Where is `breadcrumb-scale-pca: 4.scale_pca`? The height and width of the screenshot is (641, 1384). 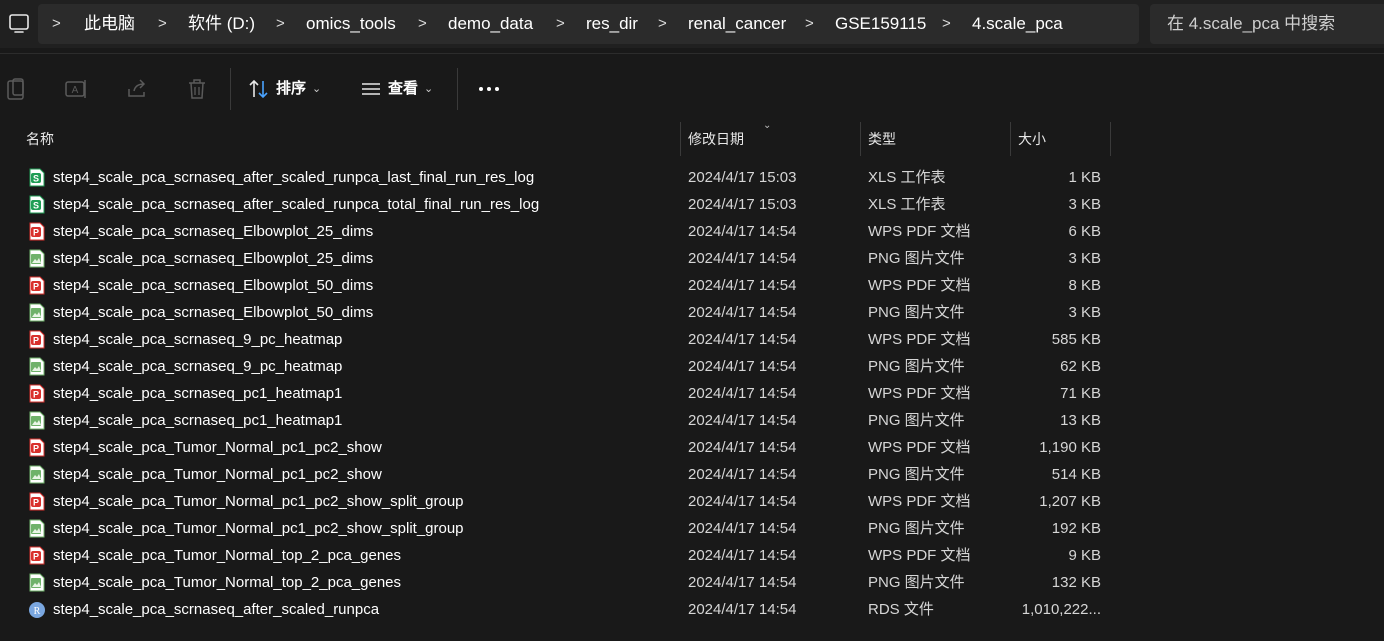
breadcrumb-scale-pca: 4.scale_pca is located at coordinates (1017, 24).